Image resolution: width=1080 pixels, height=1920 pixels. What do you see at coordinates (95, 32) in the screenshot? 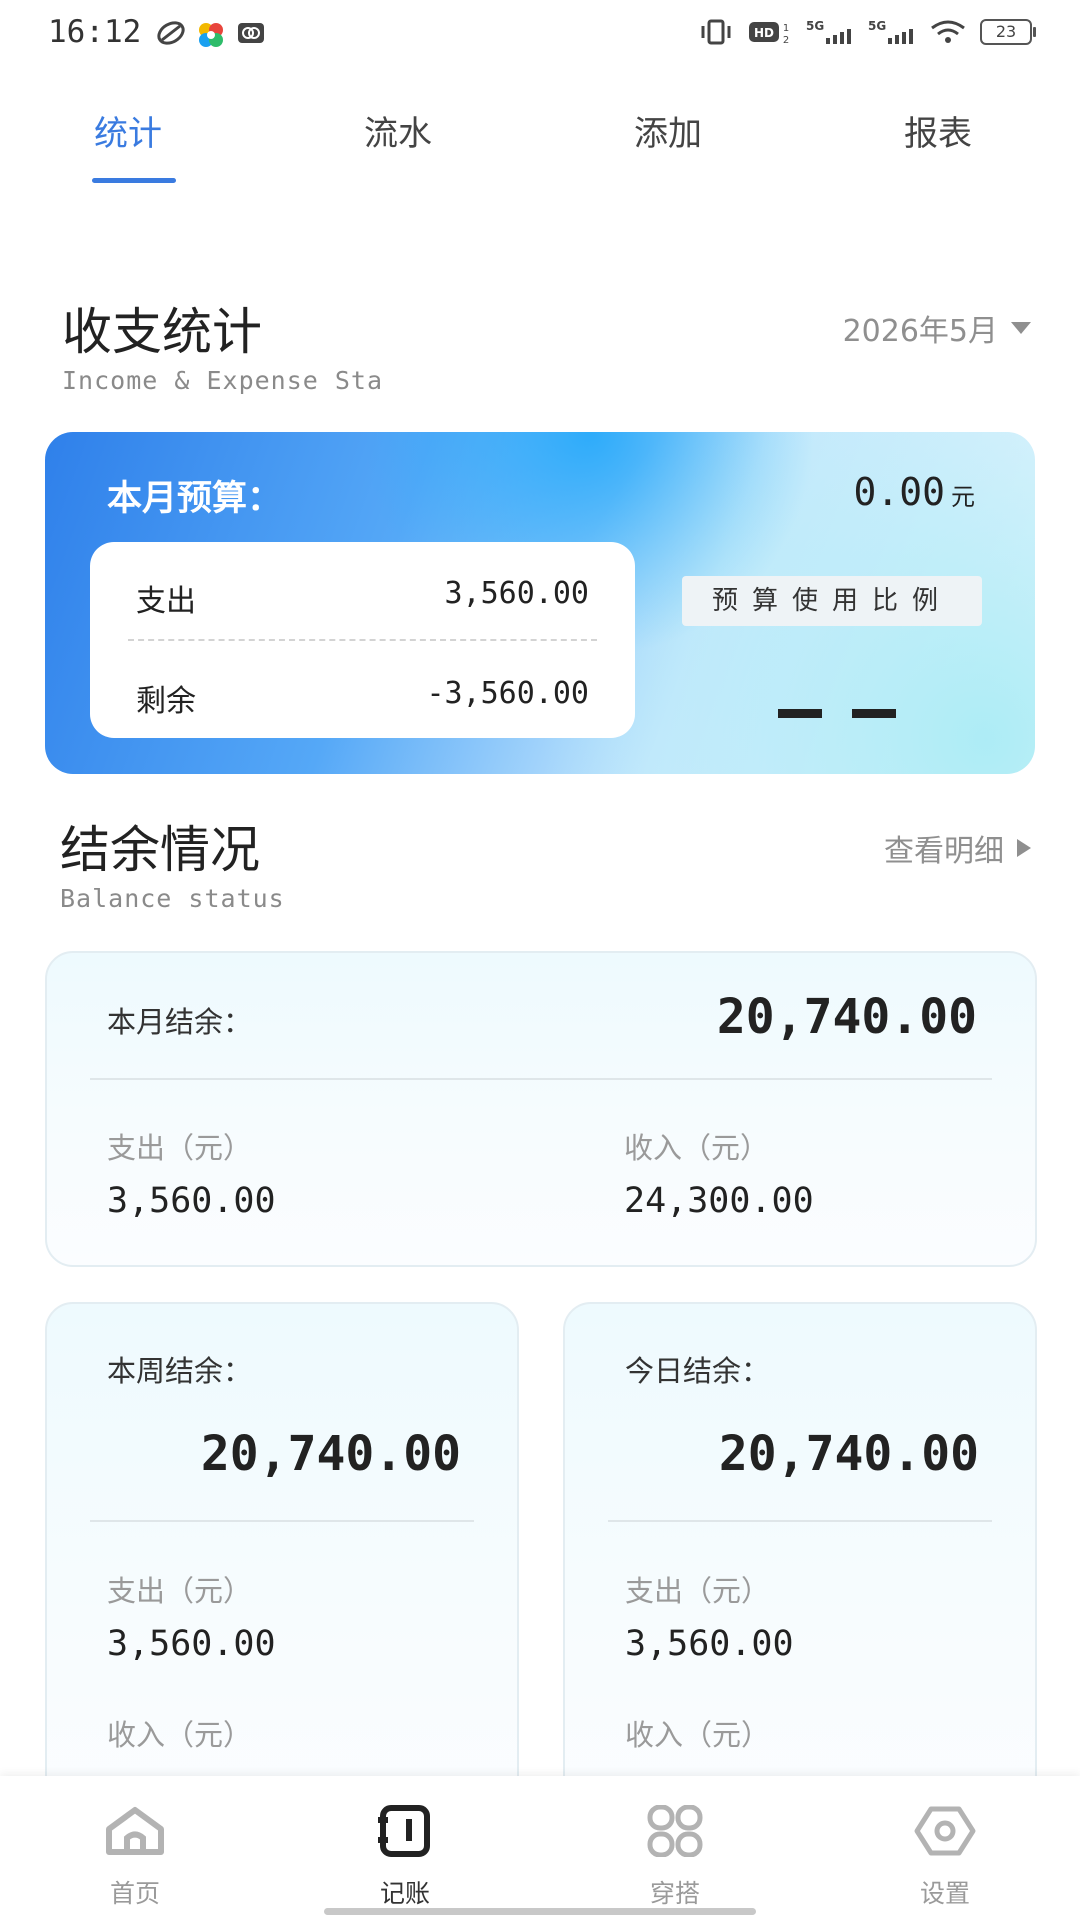
I see `status-time: 16:12` at bounding box center [95, 32].